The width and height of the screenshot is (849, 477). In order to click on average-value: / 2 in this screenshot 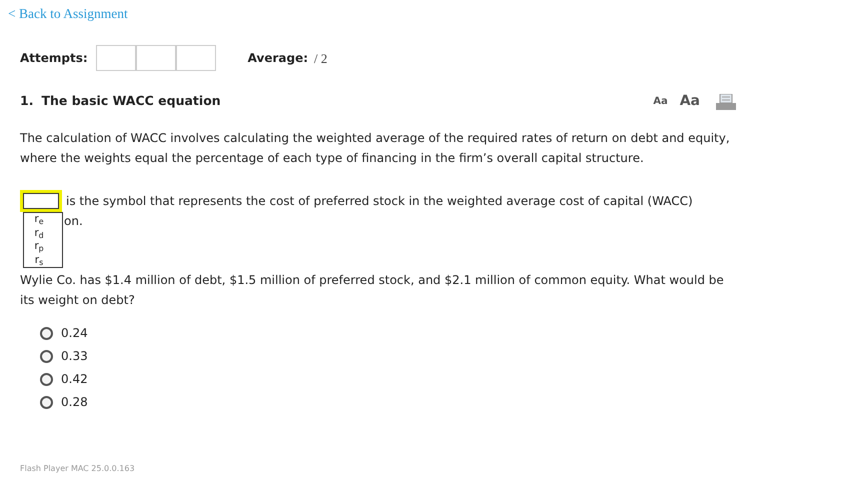, I will do `click(321, 59)`.